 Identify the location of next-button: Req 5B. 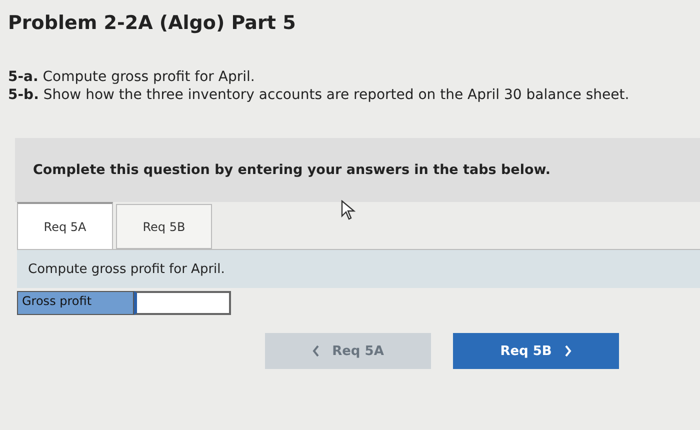
(536, 351).